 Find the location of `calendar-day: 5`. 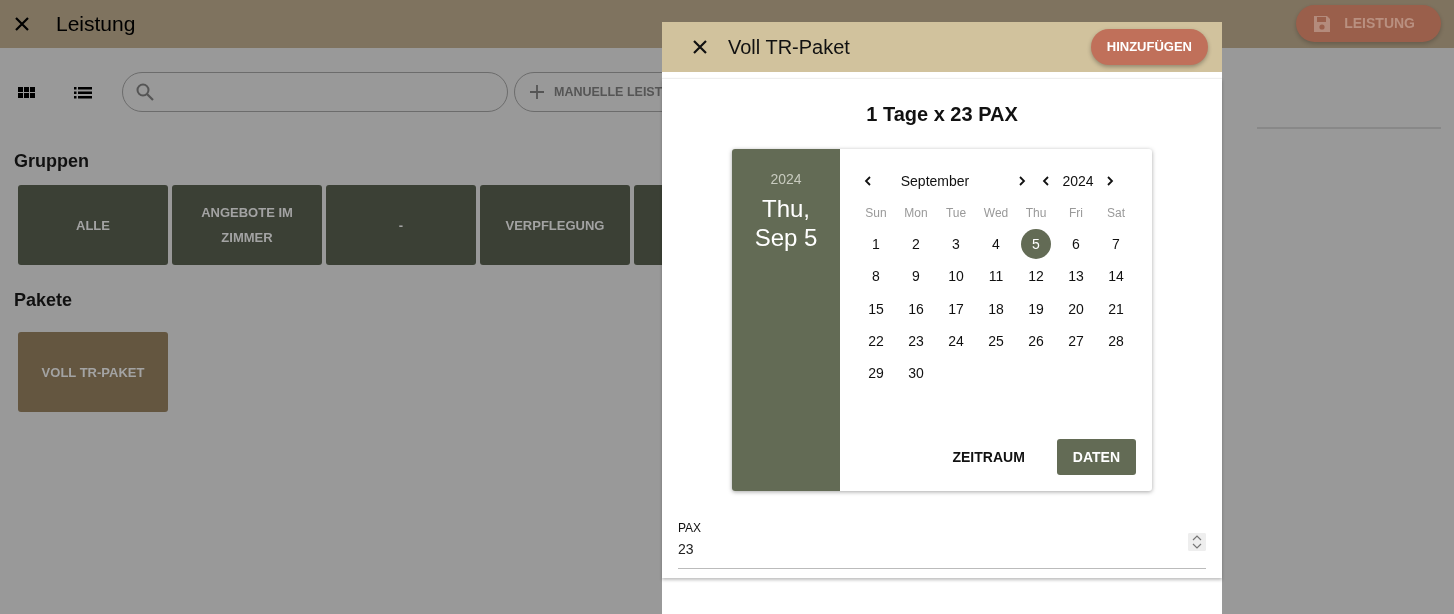

calendar-day: 5 is located at coordinates (1036, 244).